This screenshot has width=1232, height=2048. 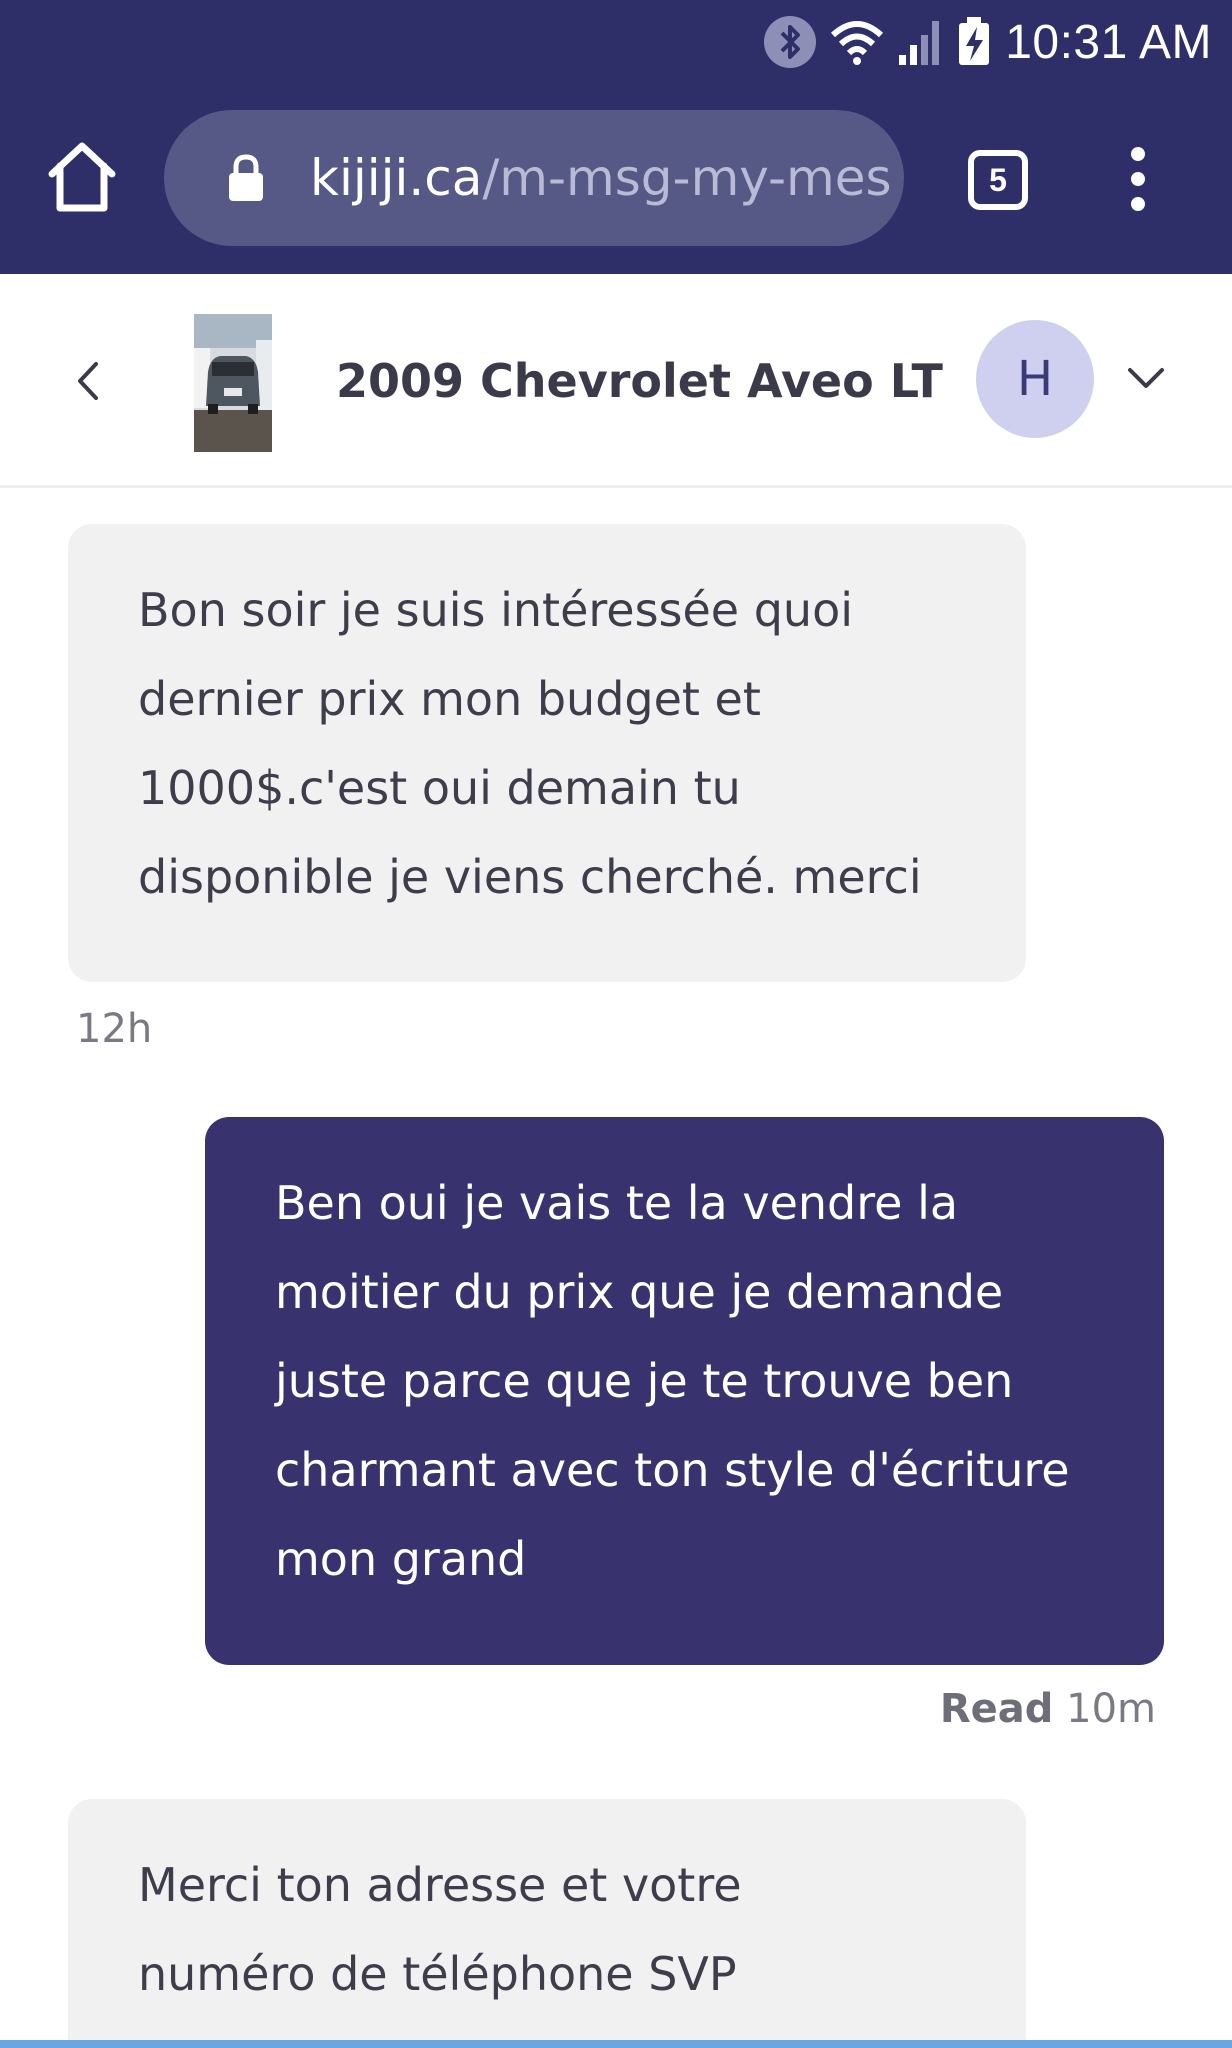 What do you see at coordinates (114, 1029) in the screenshot?
I see `message-timestamp: 12h` at bounding box center [114, 1029].